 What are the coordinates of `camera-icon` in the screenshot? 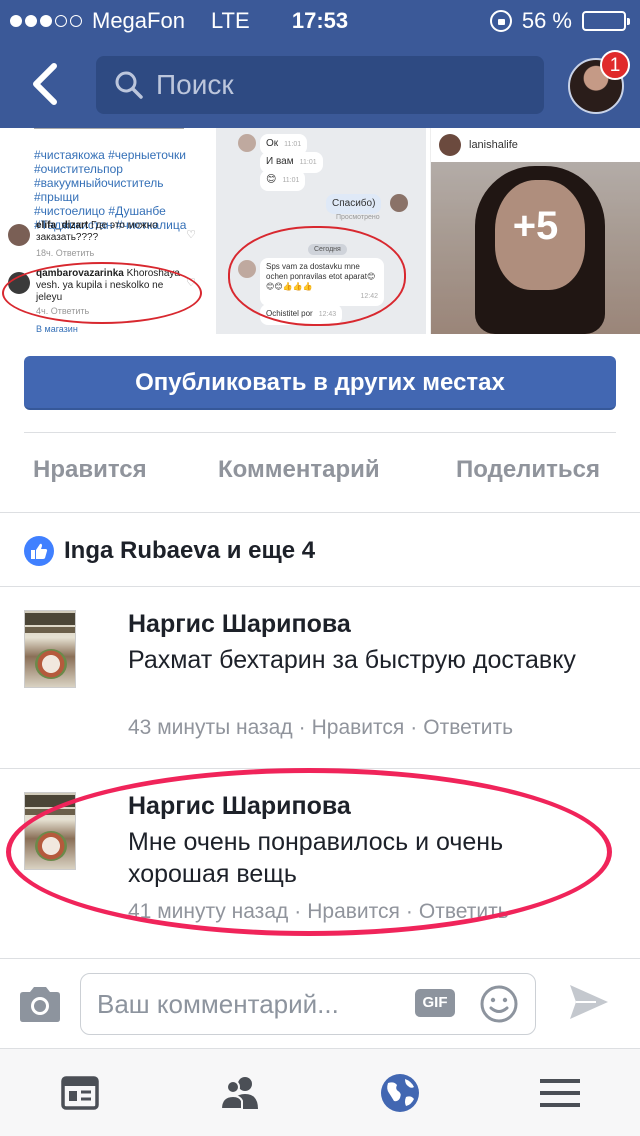 It's located at (40, 1004).